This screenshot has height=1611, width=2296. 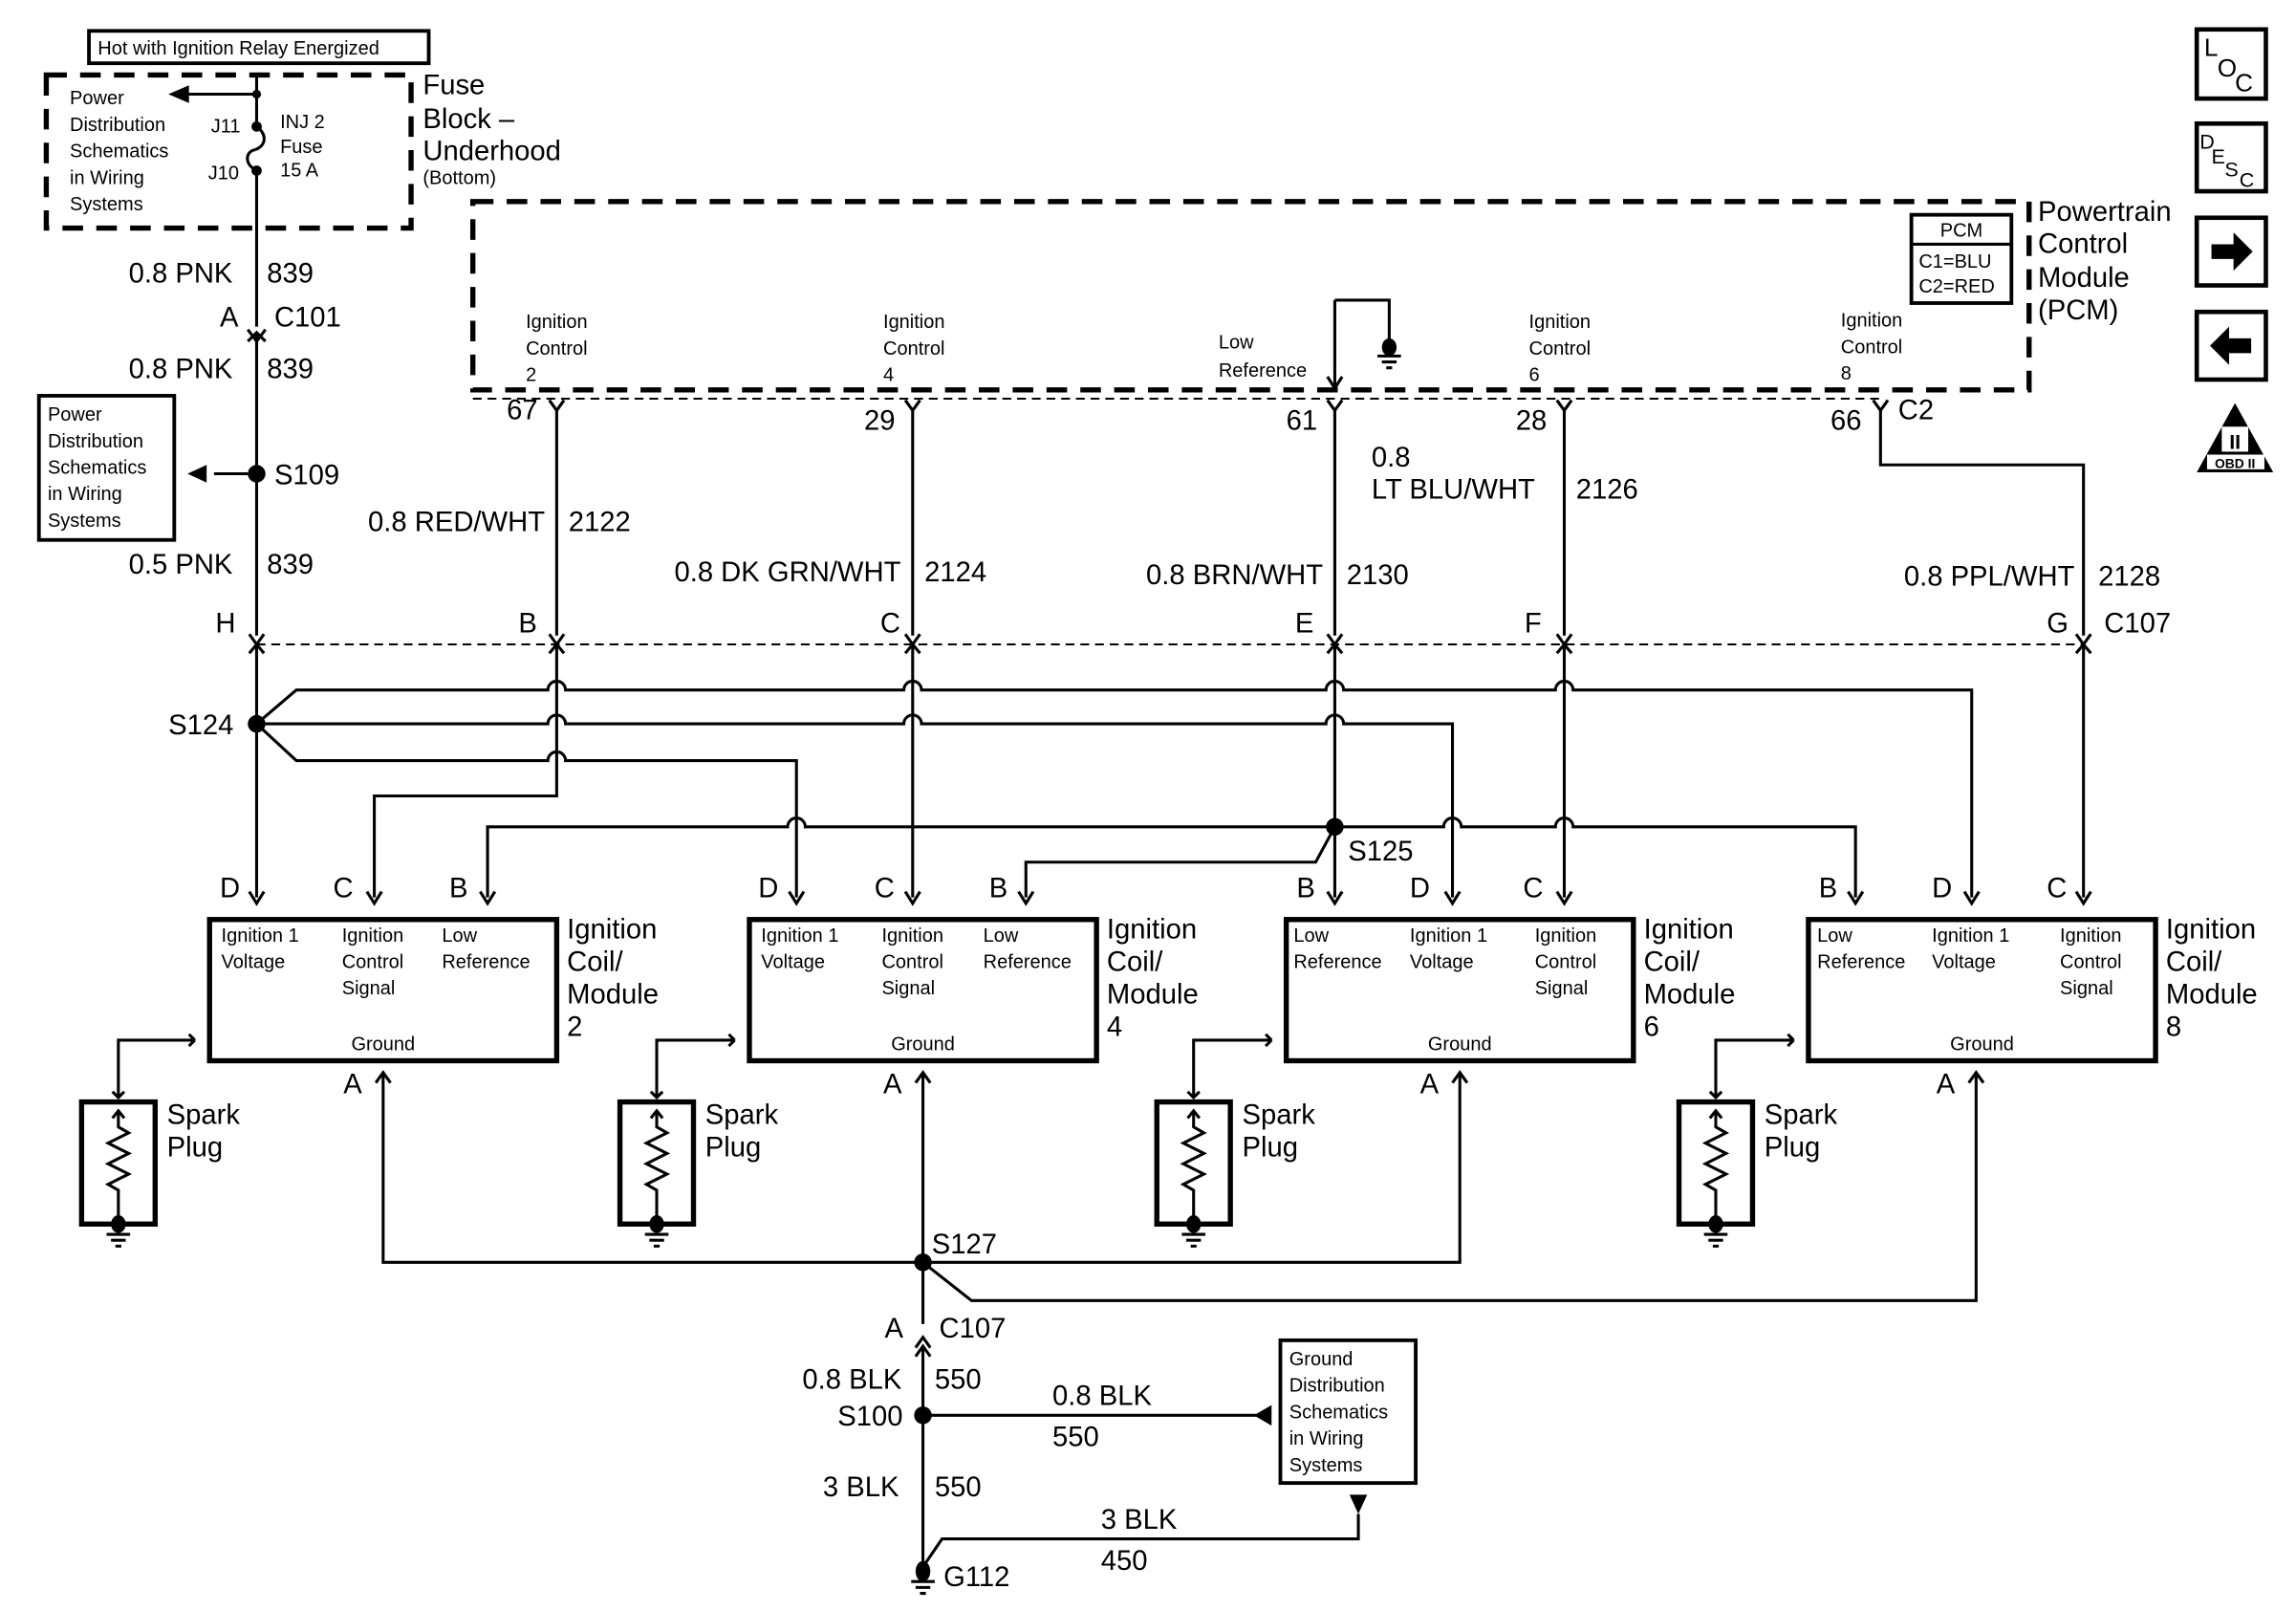 I want to click on wire-color-label: LT BLU/WHT, so click(x=1453, y=490).